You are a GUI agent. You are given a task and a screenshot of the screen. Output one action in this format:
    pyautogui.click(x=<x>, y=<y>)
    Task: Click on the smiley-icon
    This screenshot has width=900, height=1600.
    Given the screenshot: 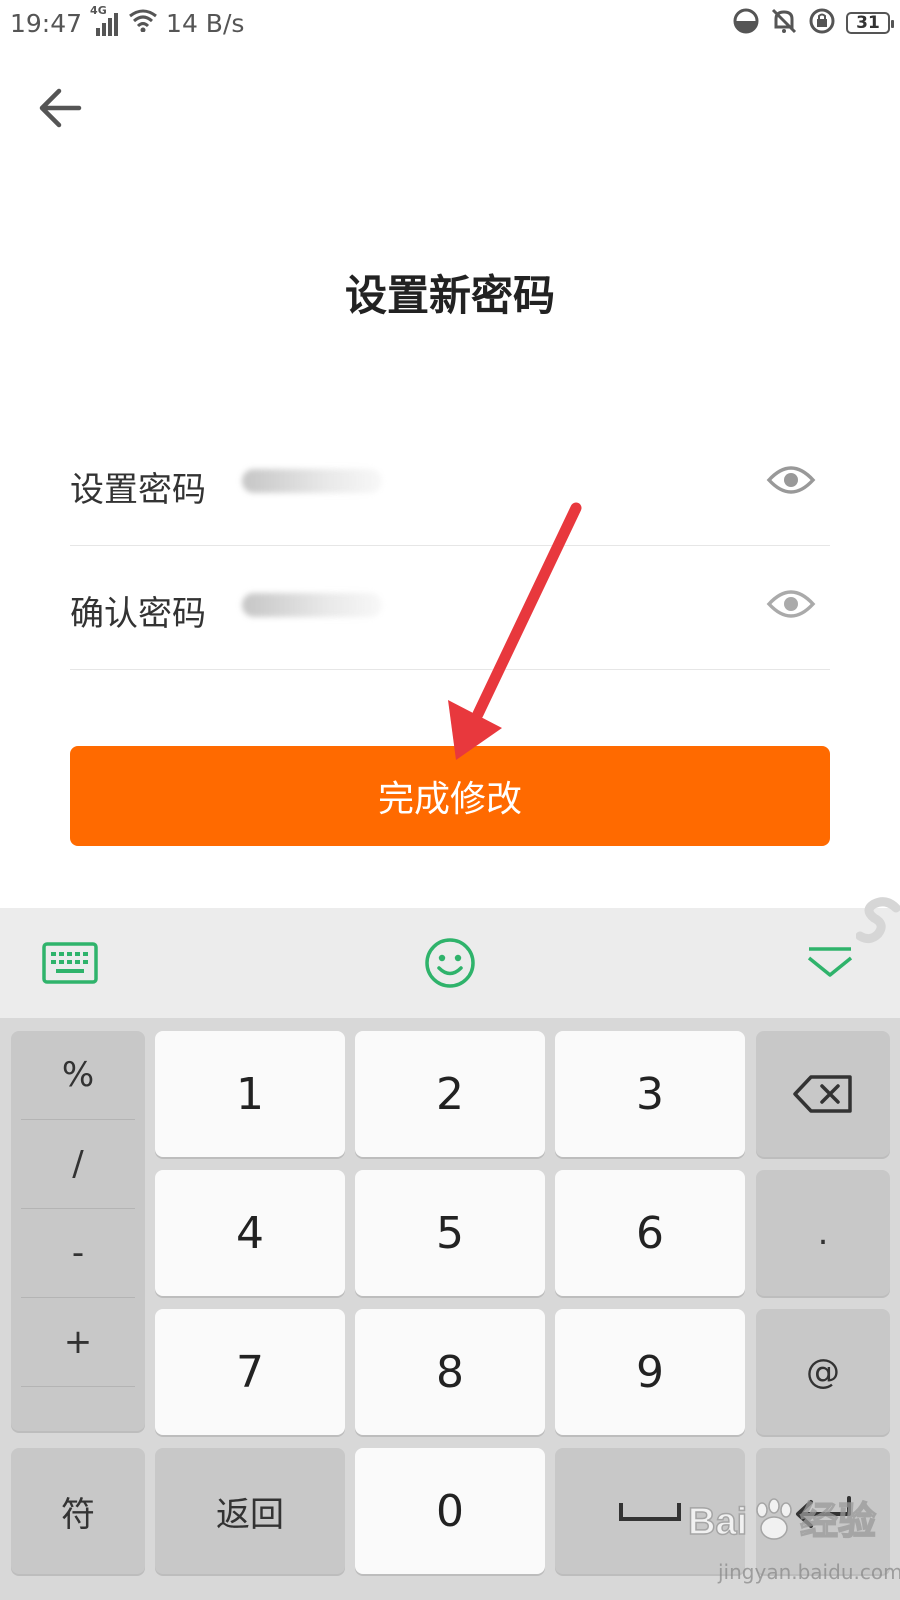 What is the action you would take?
    pyautogui.click(x=450, y=963)
    